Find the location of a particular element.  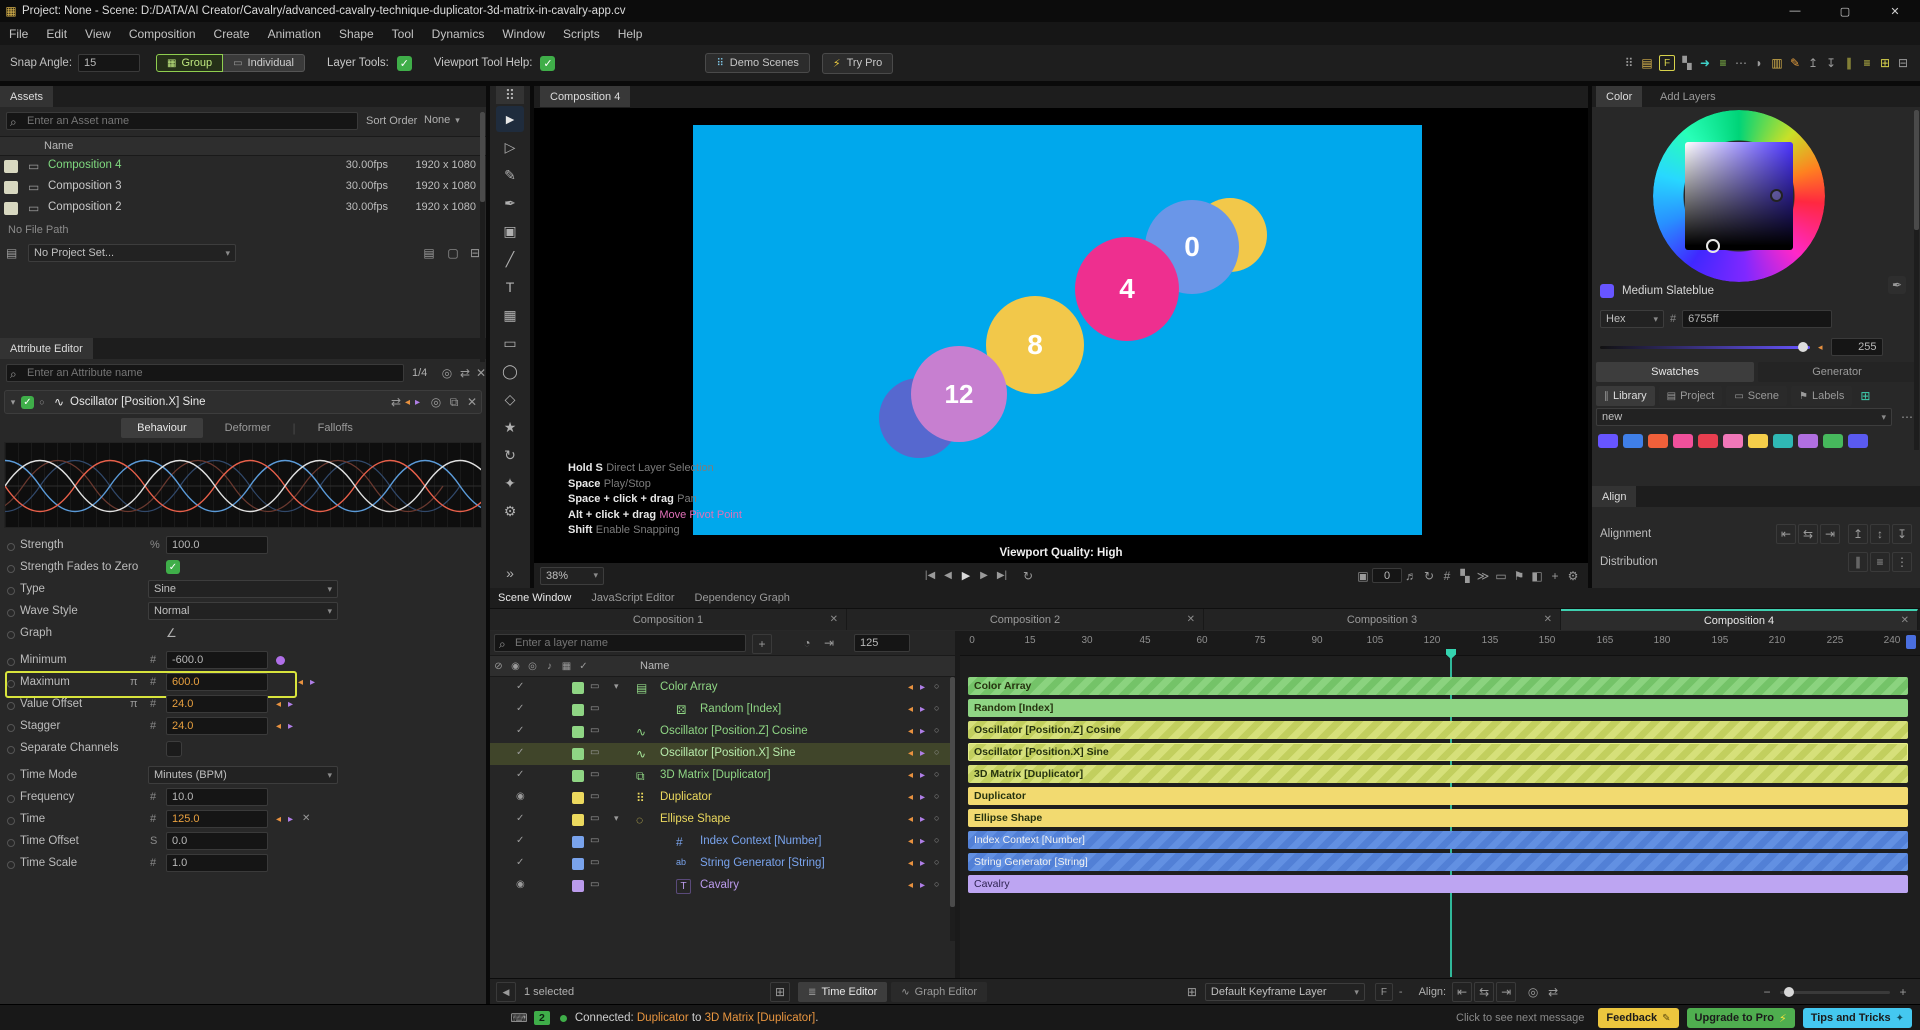

layer-row-selected: ✓ ▭ ∿ Oscillator [Position.X] Sine ◂ ▸ ○ is located at coordinates (722, 754).